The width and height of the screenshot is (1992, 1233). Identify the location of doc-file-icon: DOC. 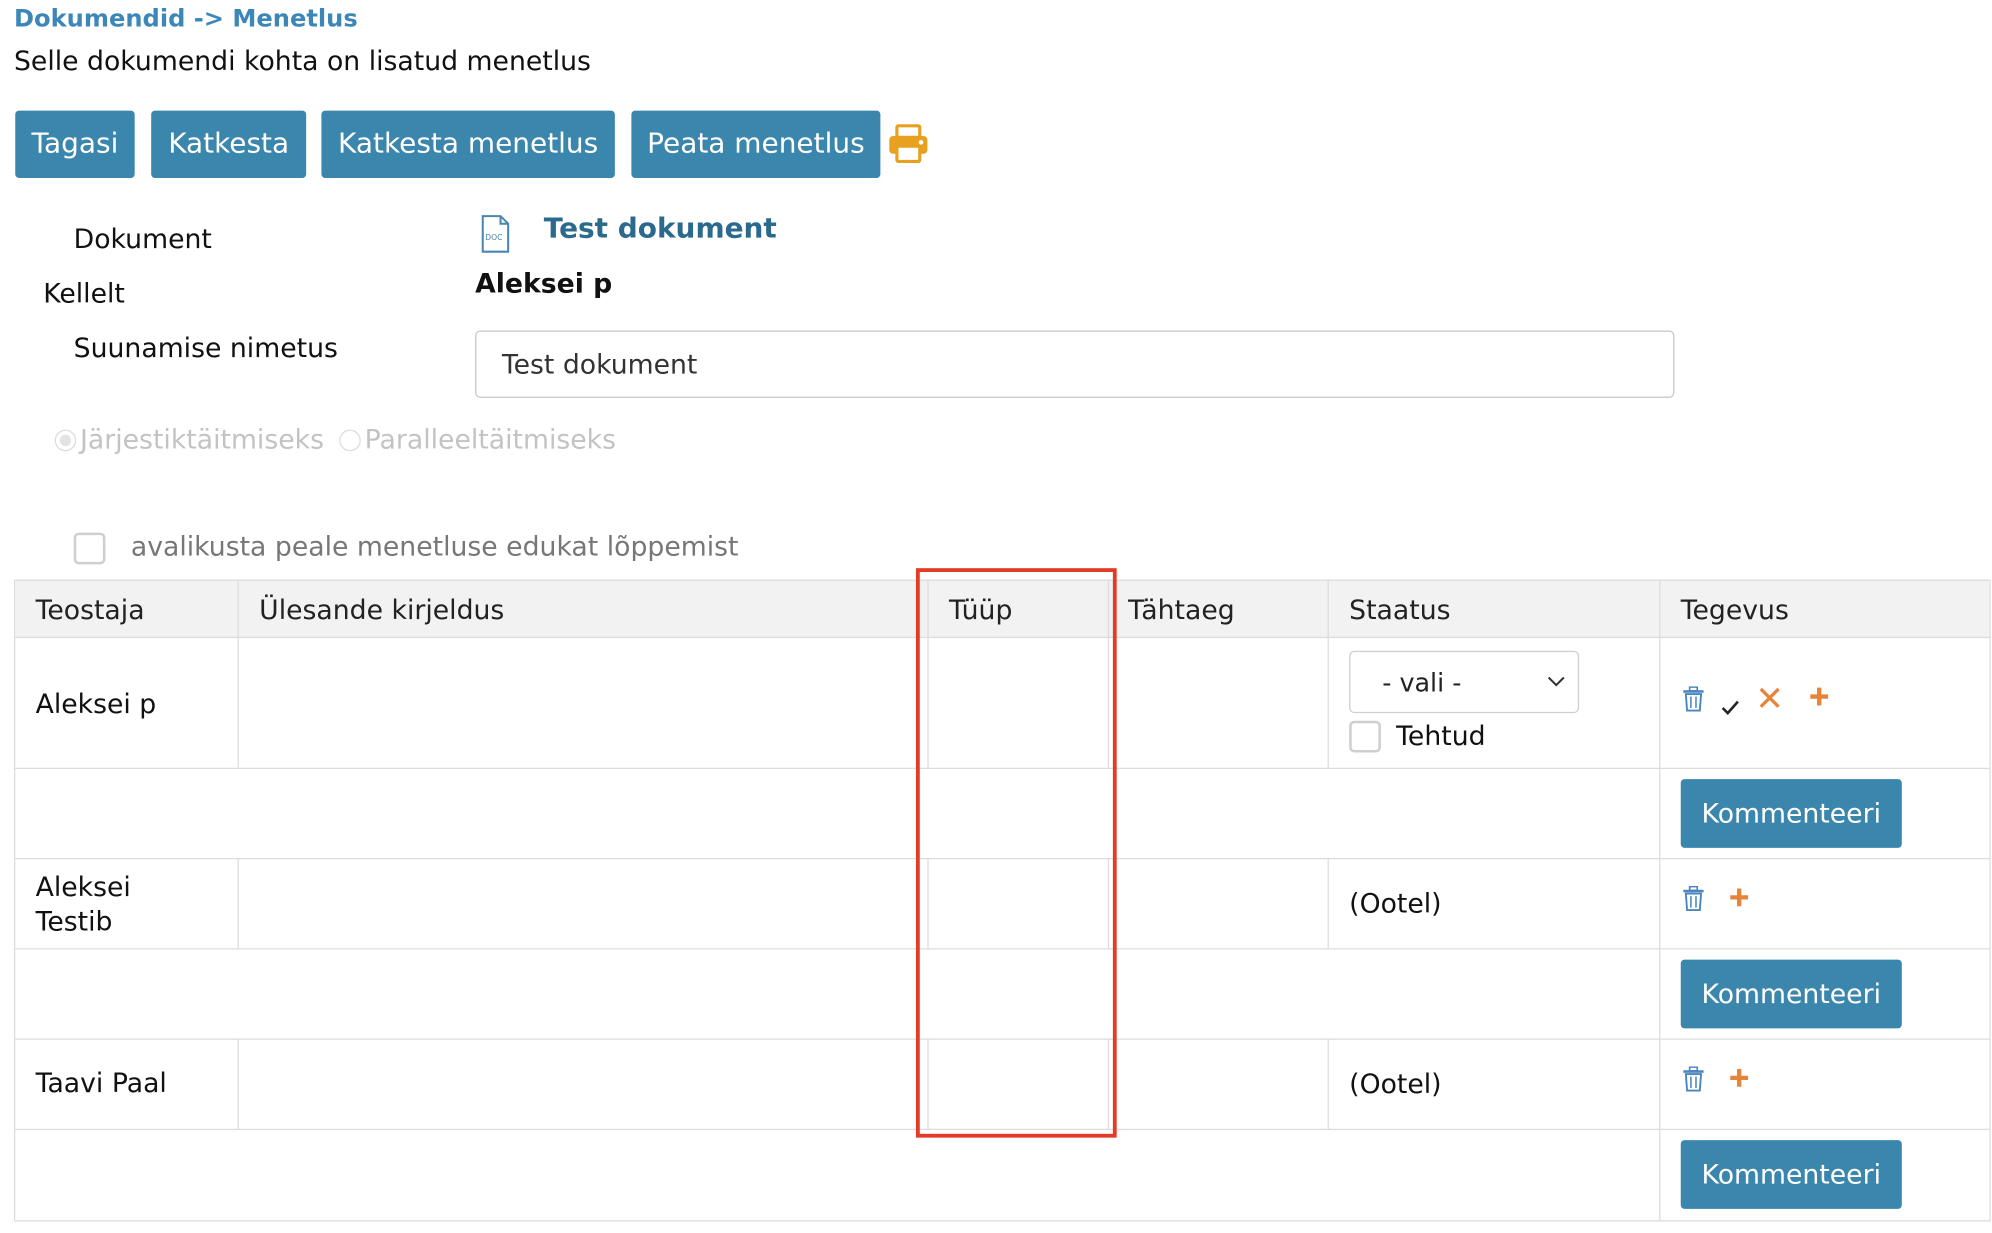
(495, 236).